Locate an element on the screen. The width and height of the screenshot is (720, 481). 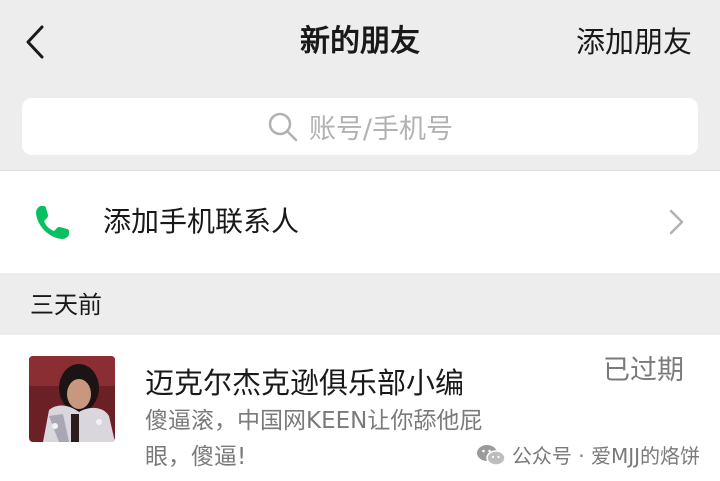
request-message: 傻逼滚，中国网KEEN让你舔他屁眼，傻逼! is located at coordinates (314, 439).